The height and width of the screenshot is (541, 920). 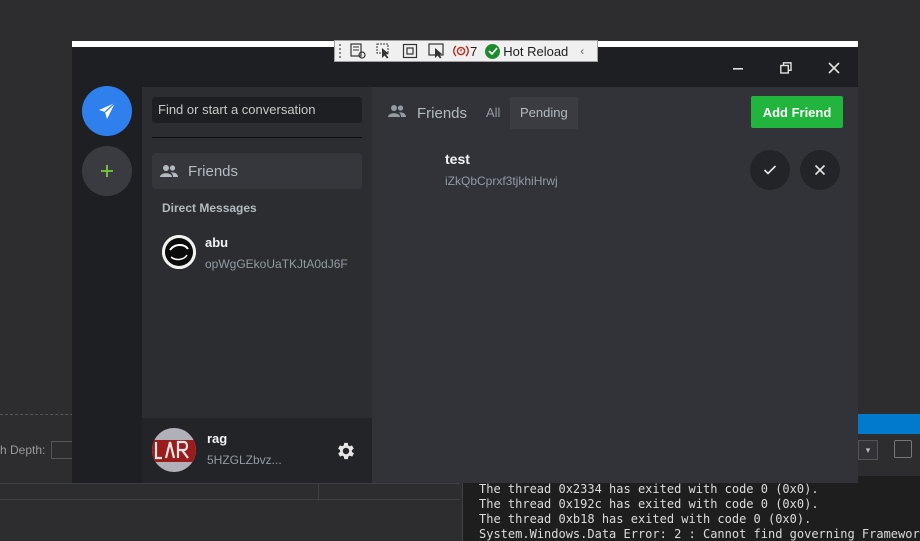 I want to click on binding-failure-icon, so click(x=461, y=51).